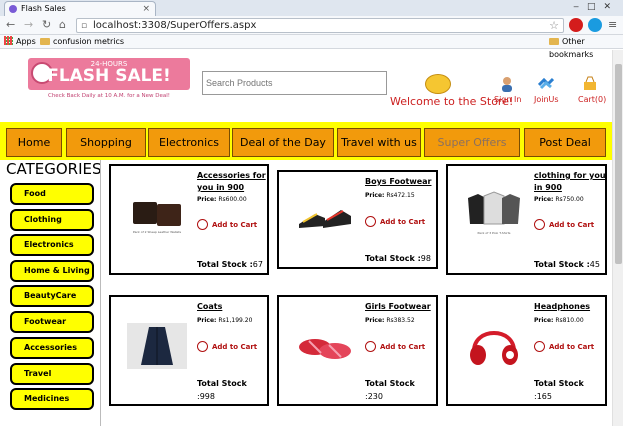 The height and width of the screenshot is (426, 623). I want to click on category-home-living: Home & Living, so click(52, 271).